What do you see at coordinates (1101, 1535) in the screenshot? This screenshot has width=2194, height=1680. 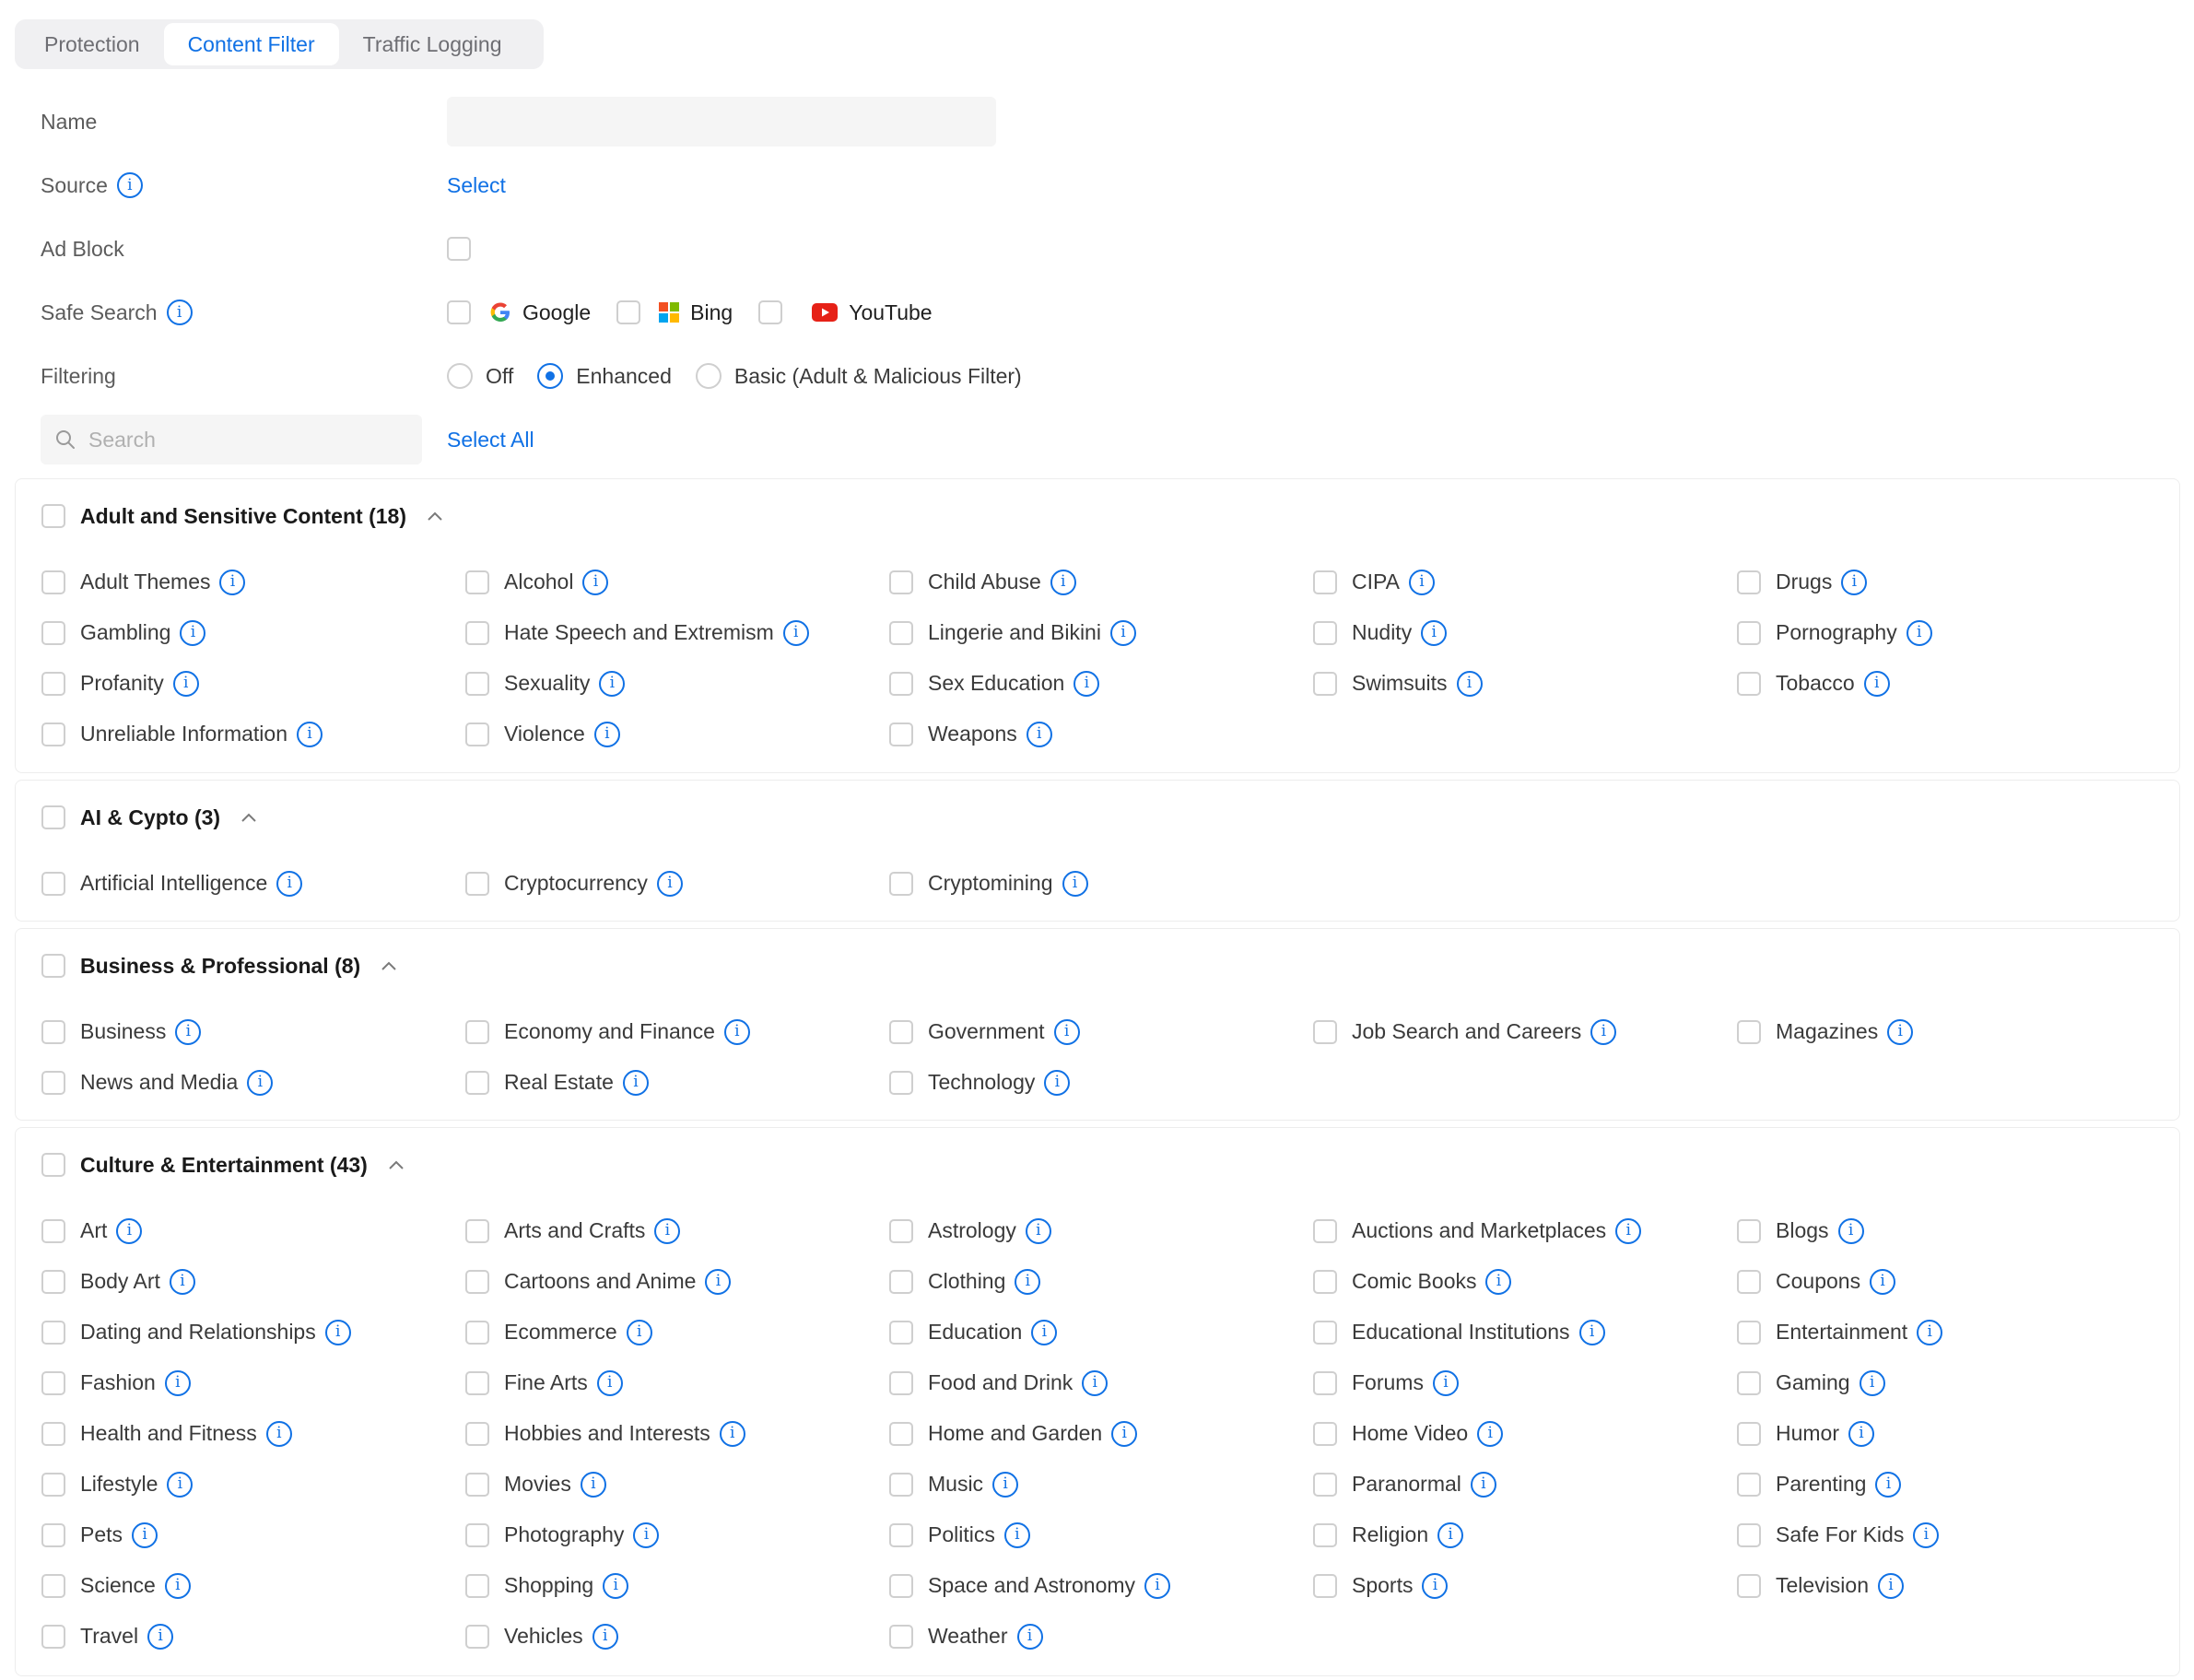 I see `category-item-politics: Politics i` at bounding box center [1101, 1535].